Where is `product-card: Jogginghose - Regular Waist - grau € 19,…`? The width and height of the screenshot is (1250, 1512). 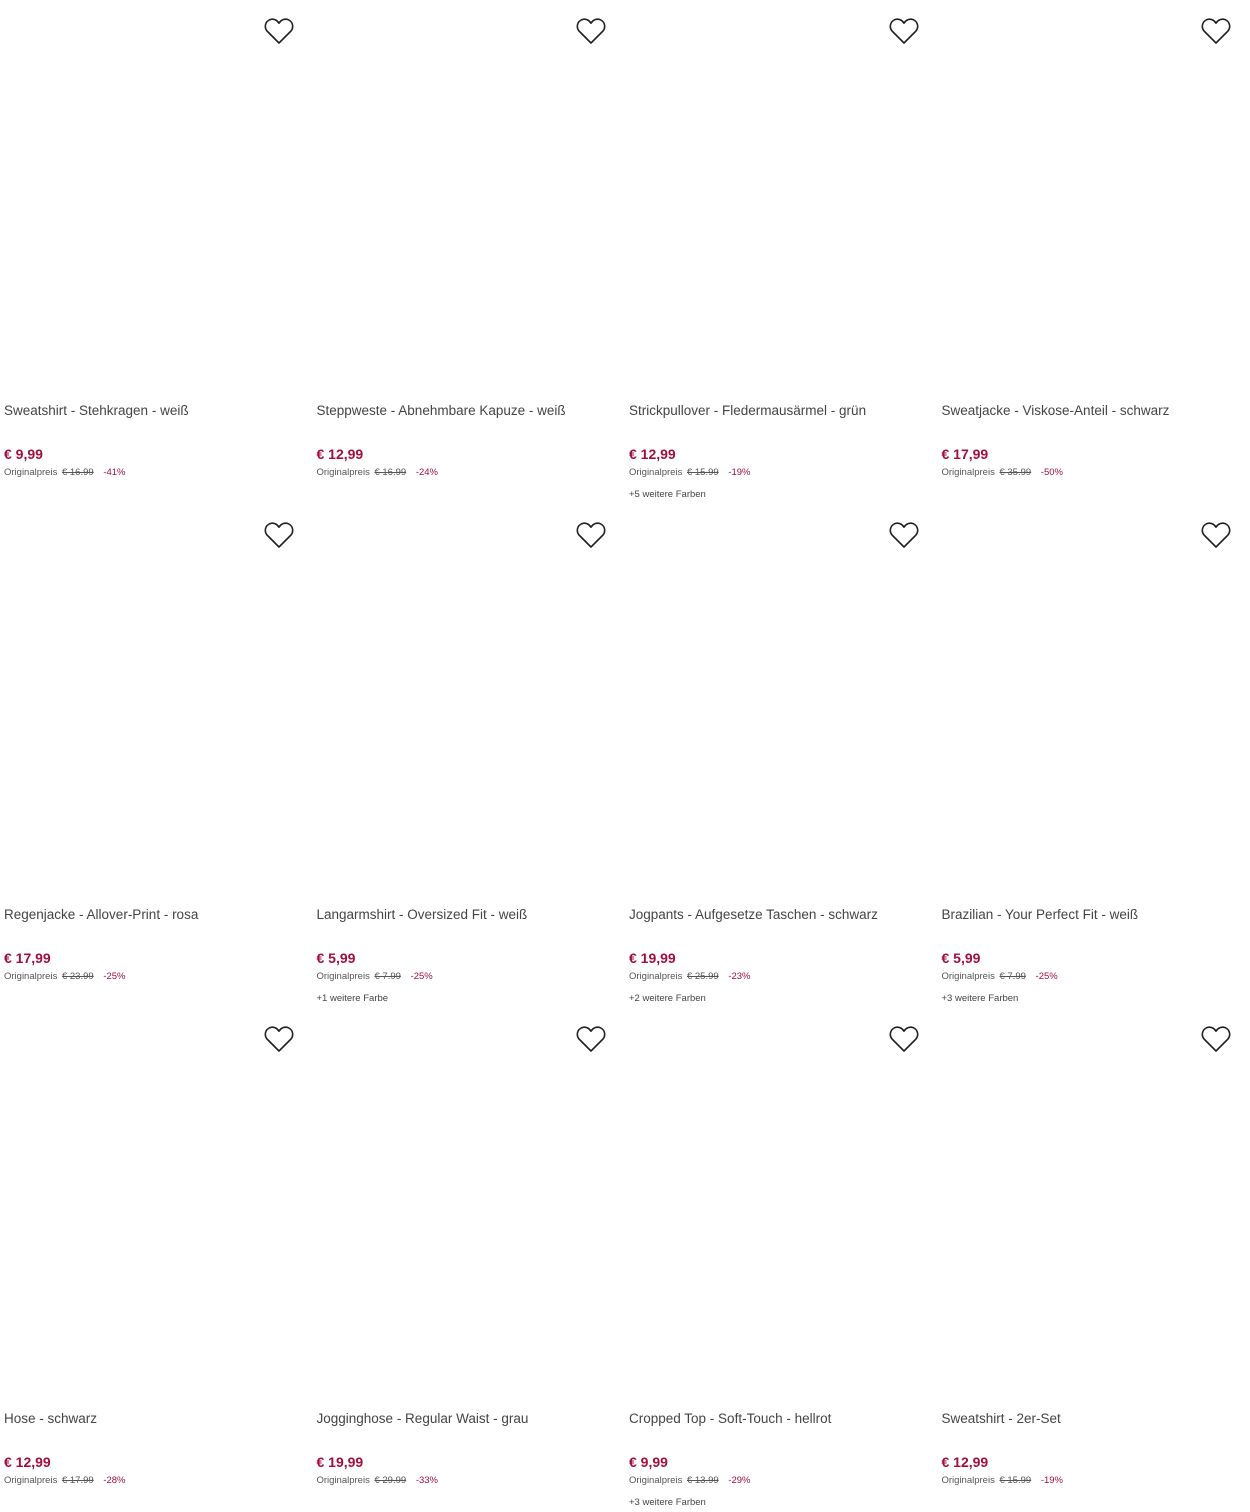
product-card: Jogginghose - Regular Waist - grau € 19,… is located at coordinates (469, 1260).